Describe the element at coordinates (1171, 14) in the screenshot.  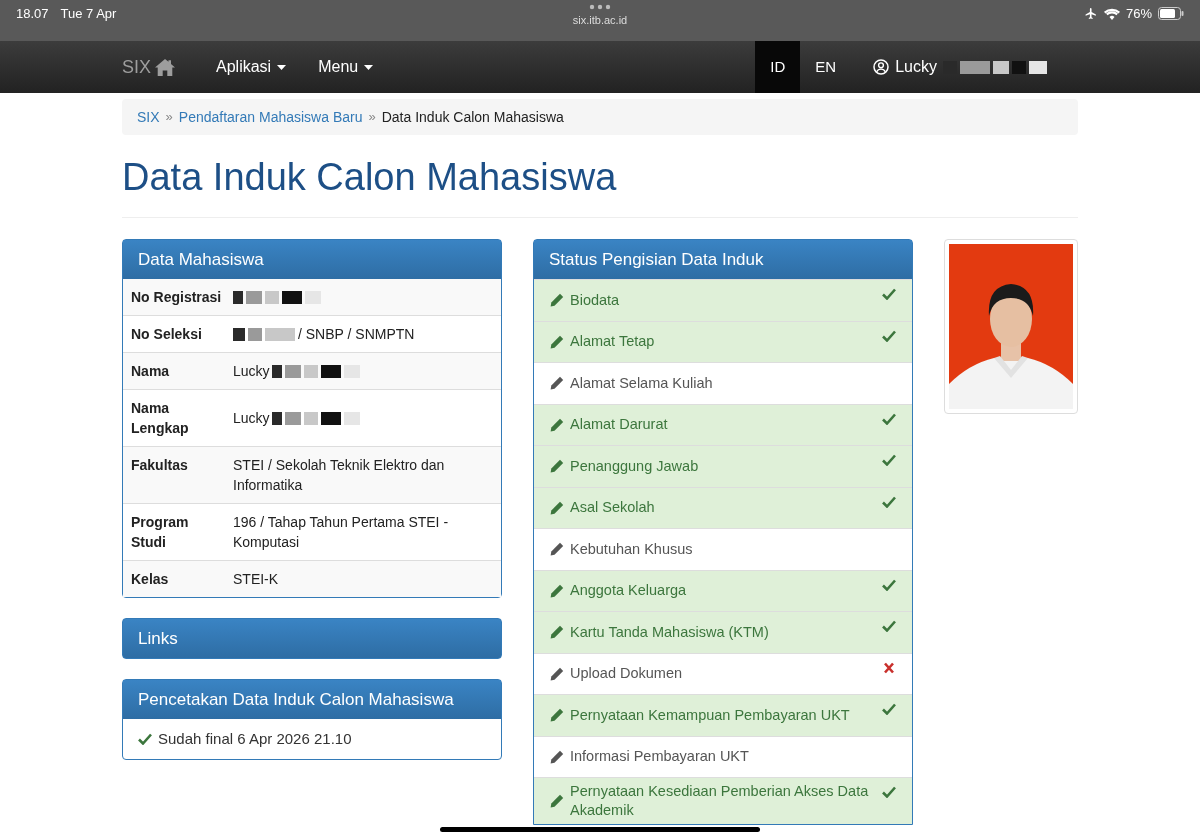
I see `battery-icon` at that location.